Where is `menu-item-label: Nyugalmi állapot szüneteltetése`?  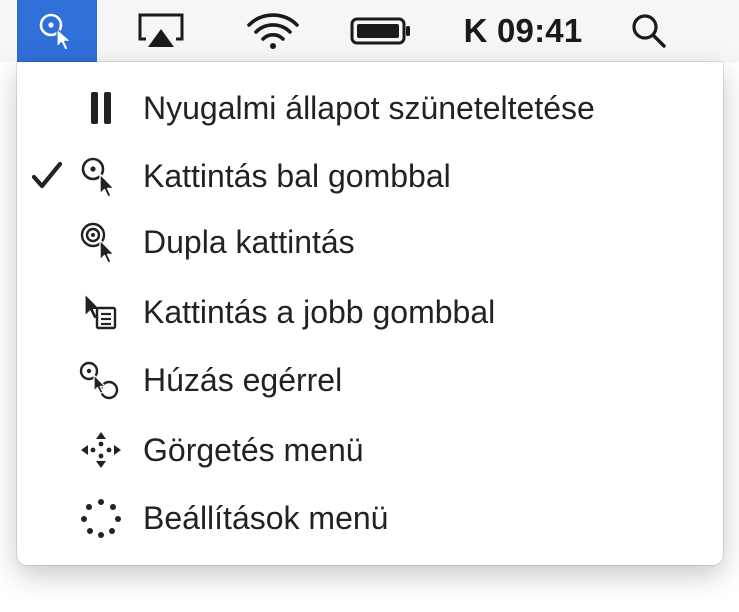 menu-item-label: Nyugalmi állapot szüneteltetése is located at coordinates (369, 108).